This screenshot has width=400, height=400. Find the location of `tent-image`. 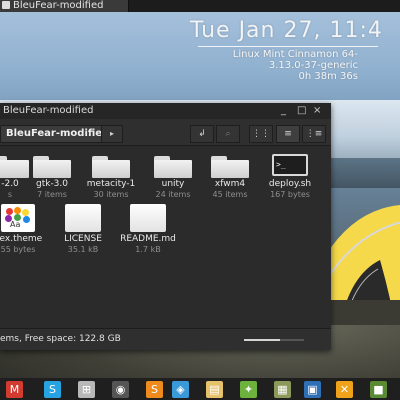

tent-image is located at coordinates (360, 265).